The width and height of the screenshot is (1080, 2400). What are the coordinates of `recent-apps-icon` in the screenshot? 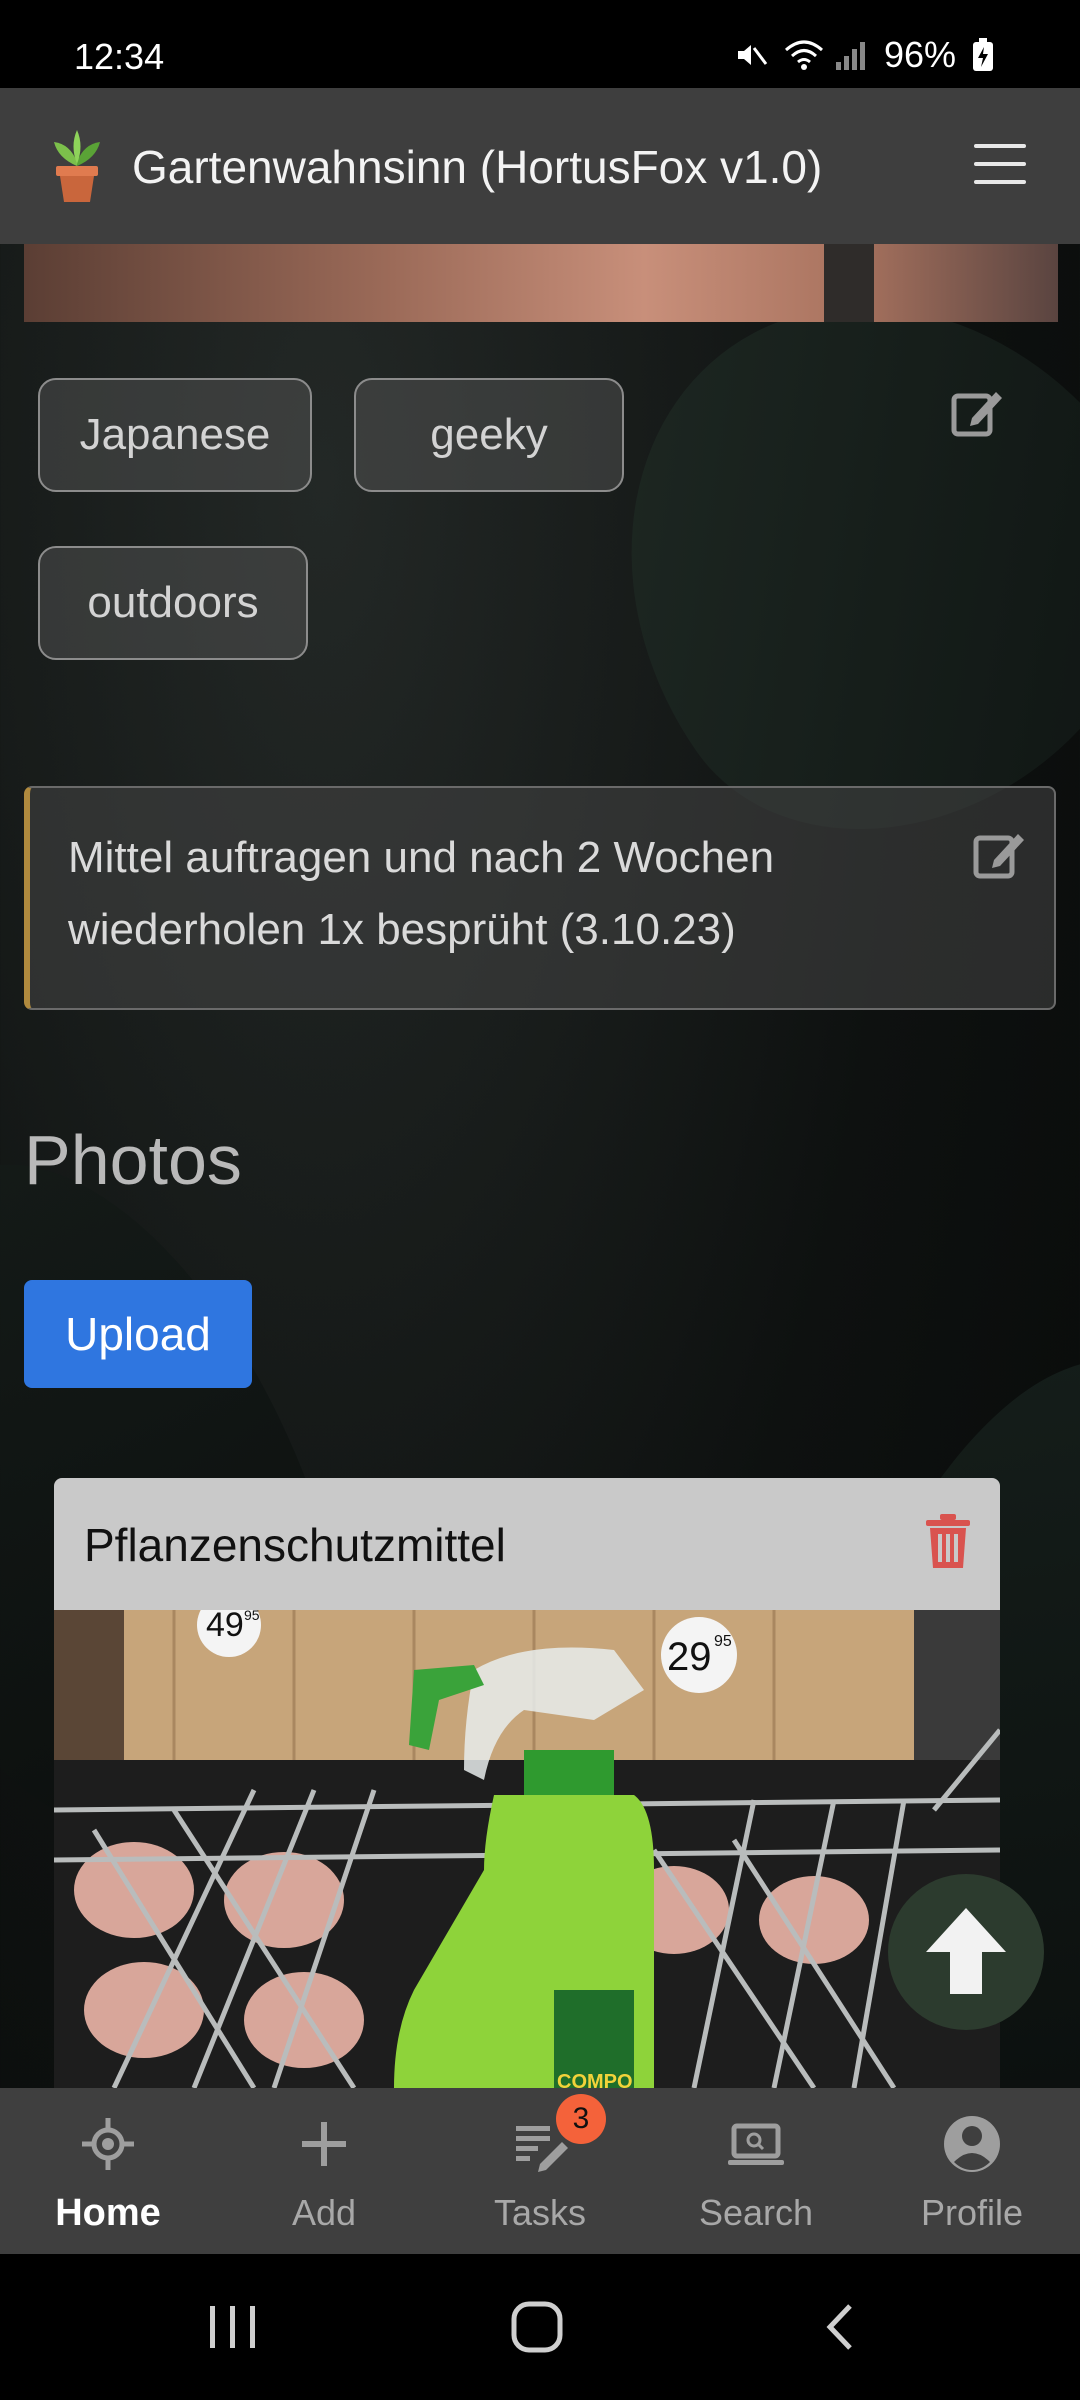 It's located at (233, 2327).